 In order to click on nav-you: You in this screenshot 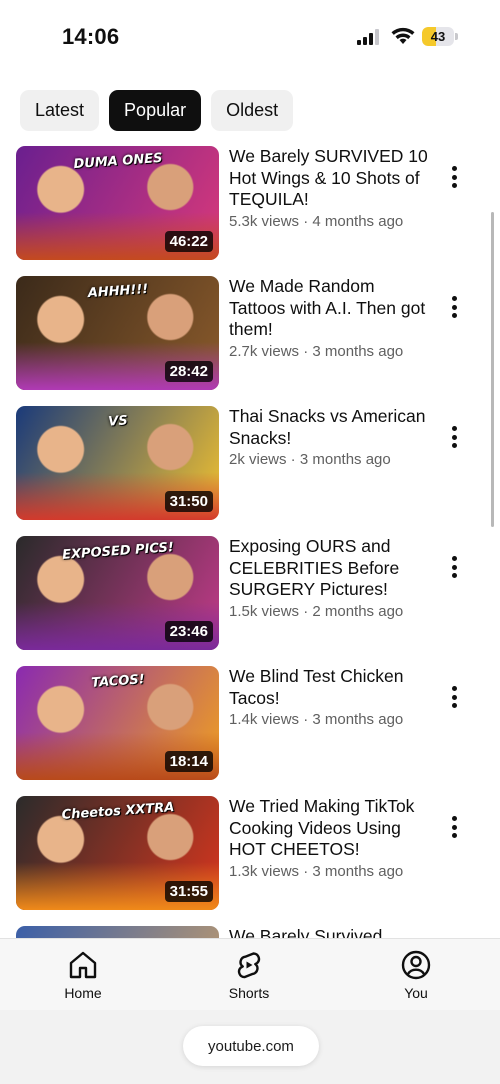, I will do `click(416, 975)`.